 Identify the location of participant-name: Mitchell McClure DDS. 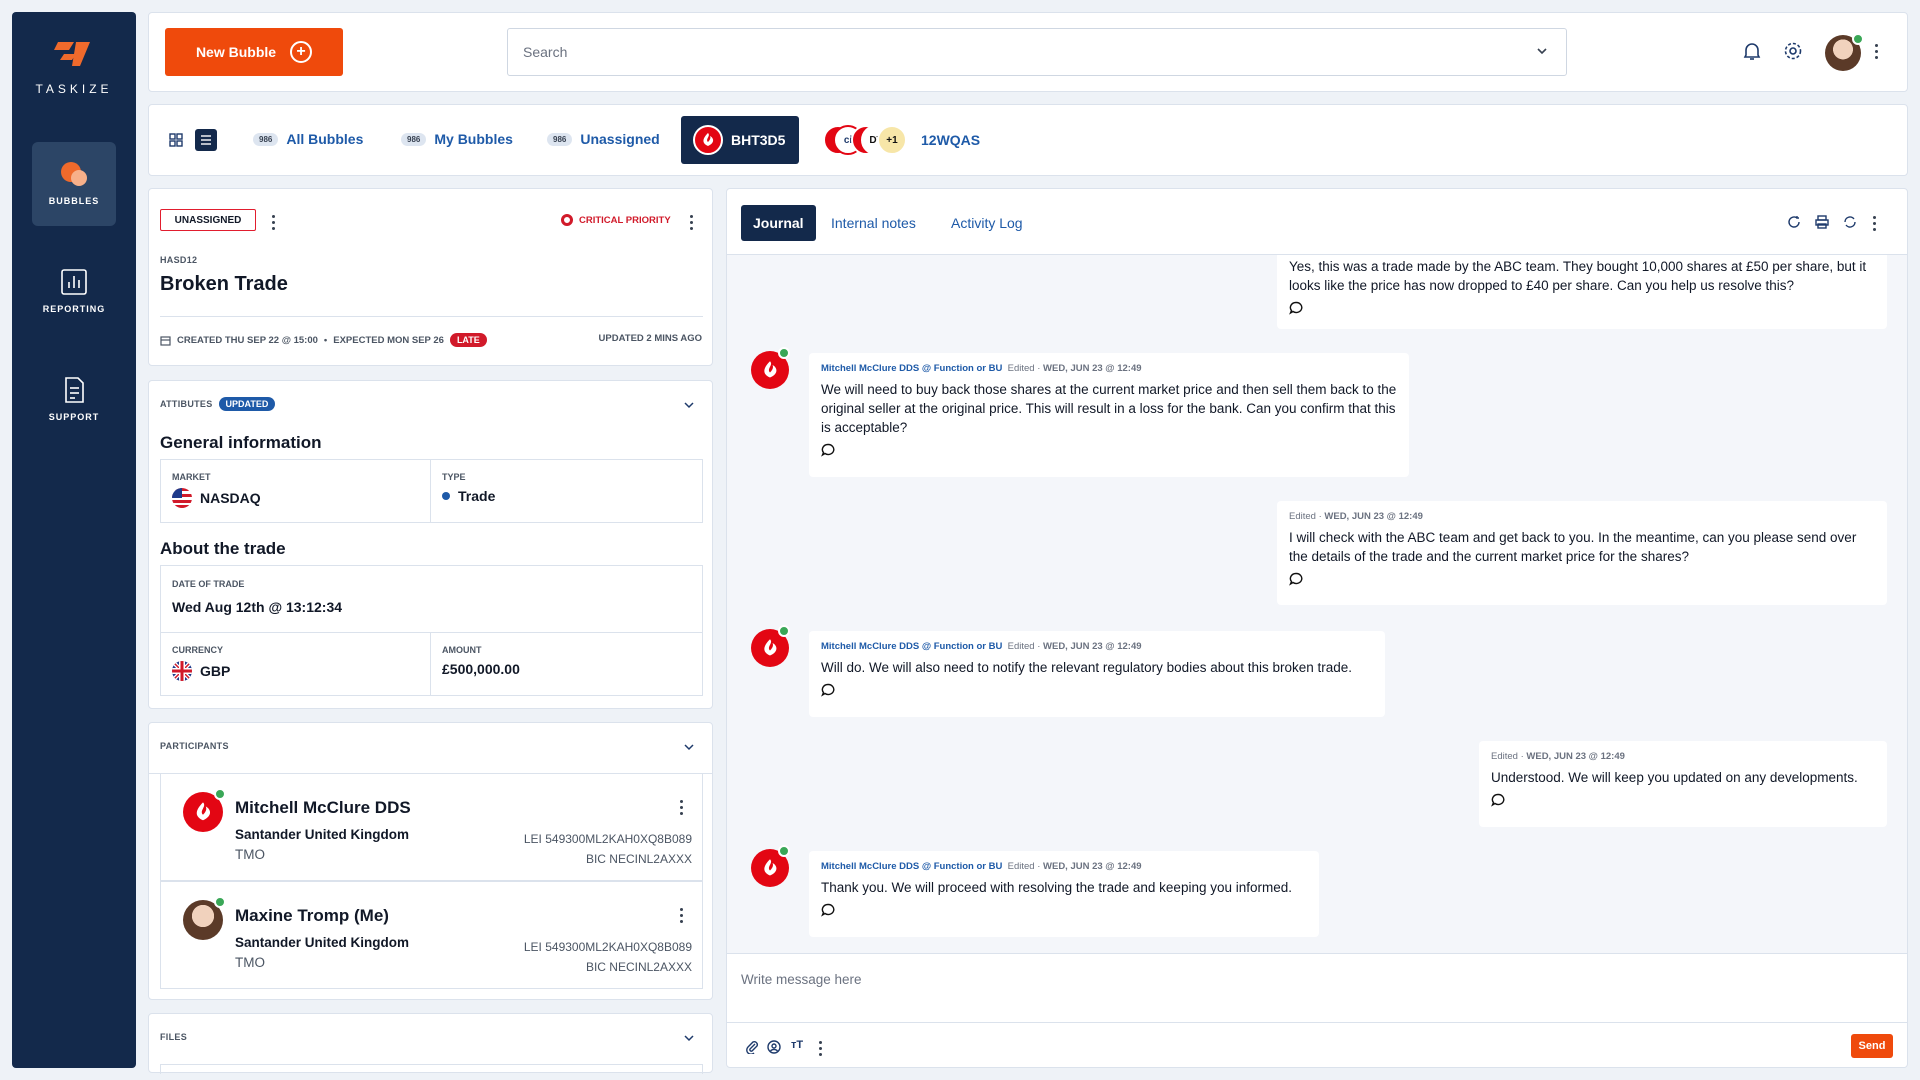
(323, 807).